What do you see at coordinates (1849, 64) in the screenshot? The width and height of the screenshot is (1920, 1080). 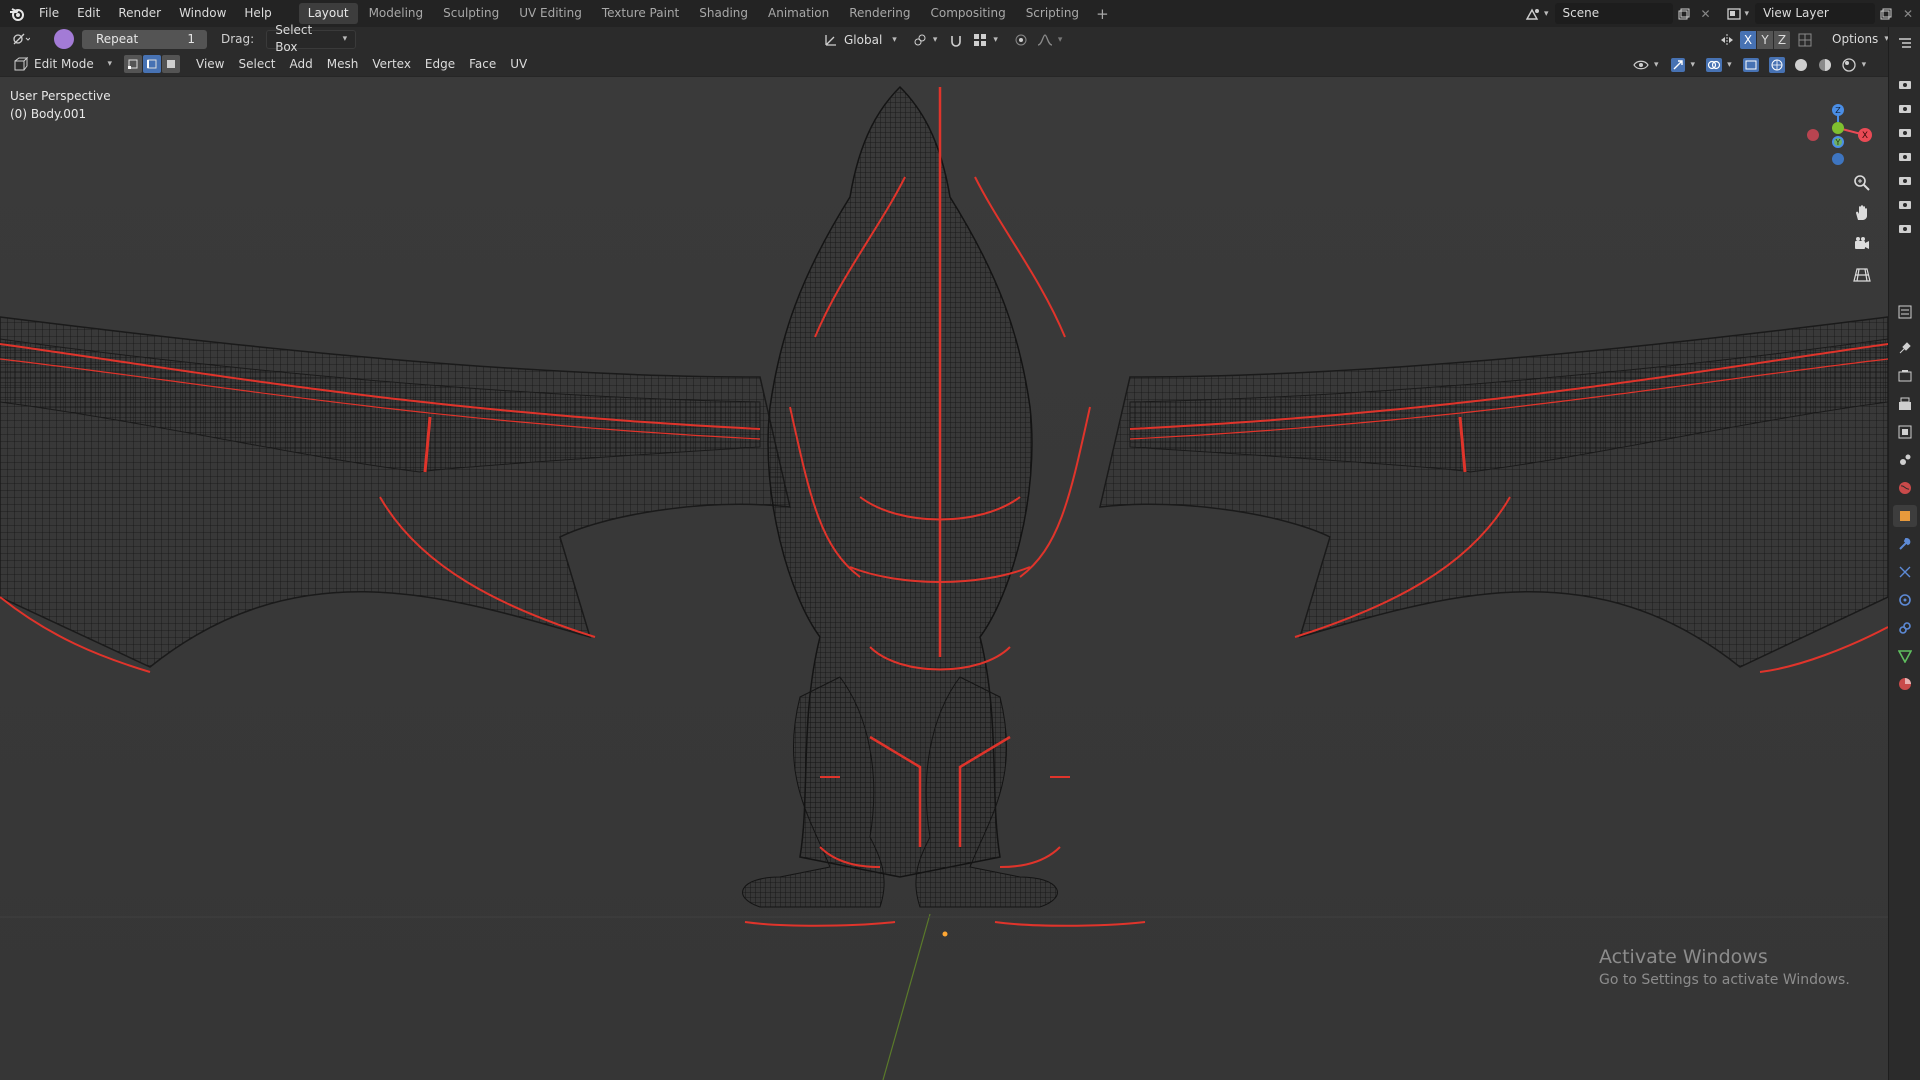 I see `rendered-shading-icon` at bounding box center [1849, 64].